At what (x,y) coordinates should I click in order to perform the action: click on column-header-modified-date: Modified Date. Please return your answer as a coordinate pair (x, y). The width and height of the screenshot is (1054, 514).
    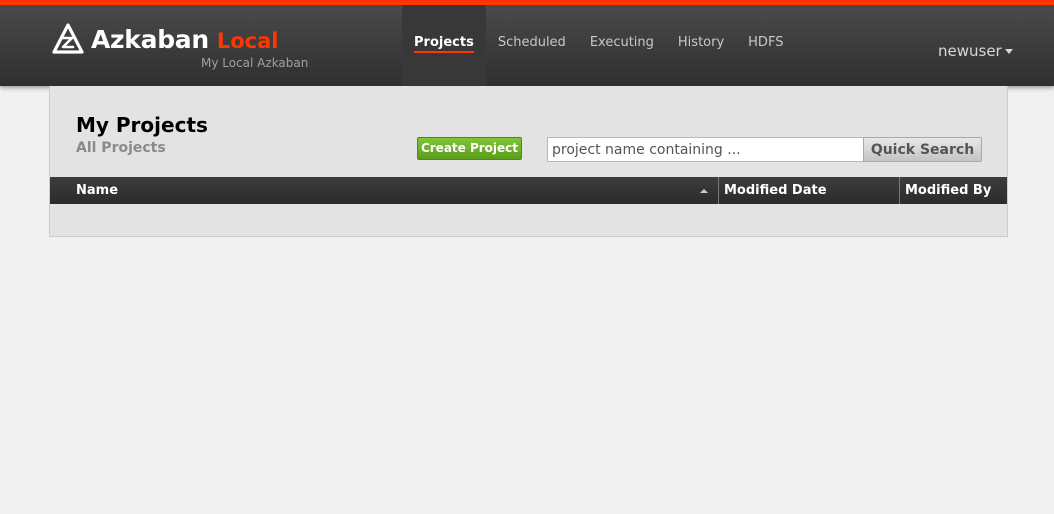
    Looking at the image, I should click on (809, 190).